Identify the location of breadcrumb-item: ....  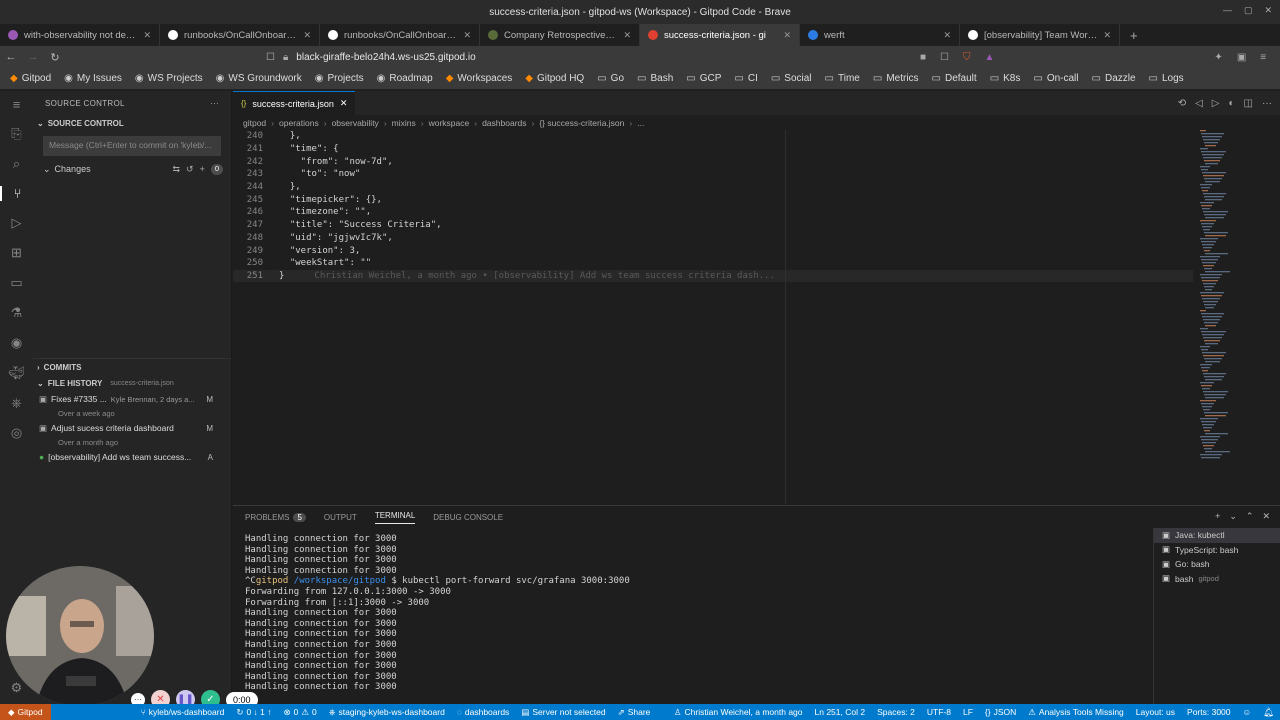
(640, 123).